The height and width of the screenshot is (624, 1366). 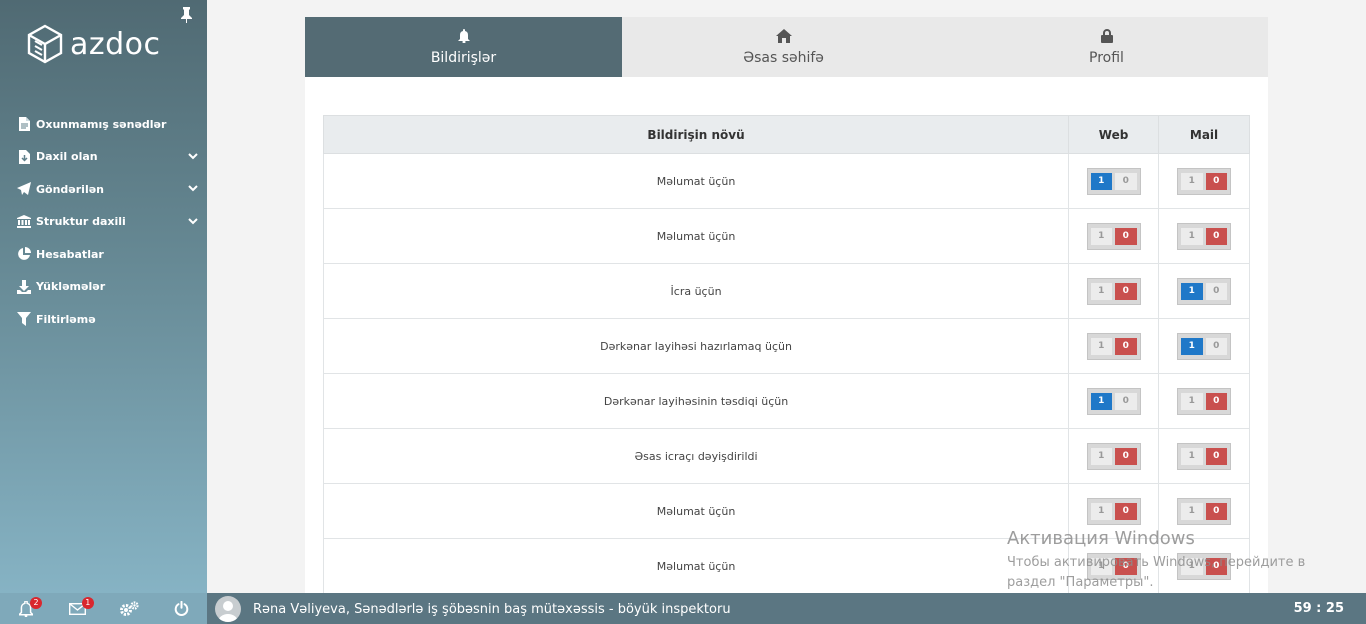 I want to click on notifications-badge: 2, so click(x=36, y=603).